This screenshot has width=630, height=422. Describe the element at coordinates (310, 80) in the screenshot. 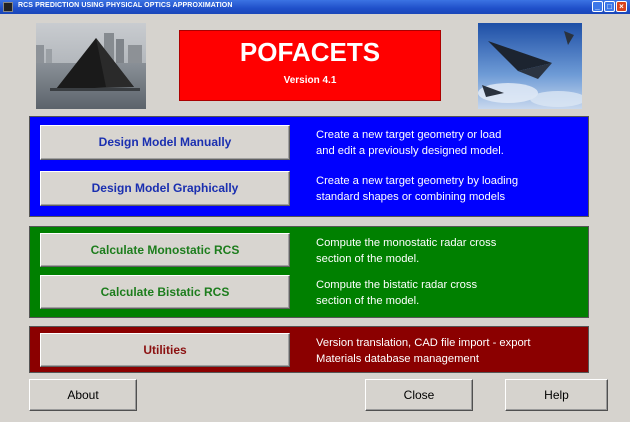

I see `app-version: Version 4.1` at that location.